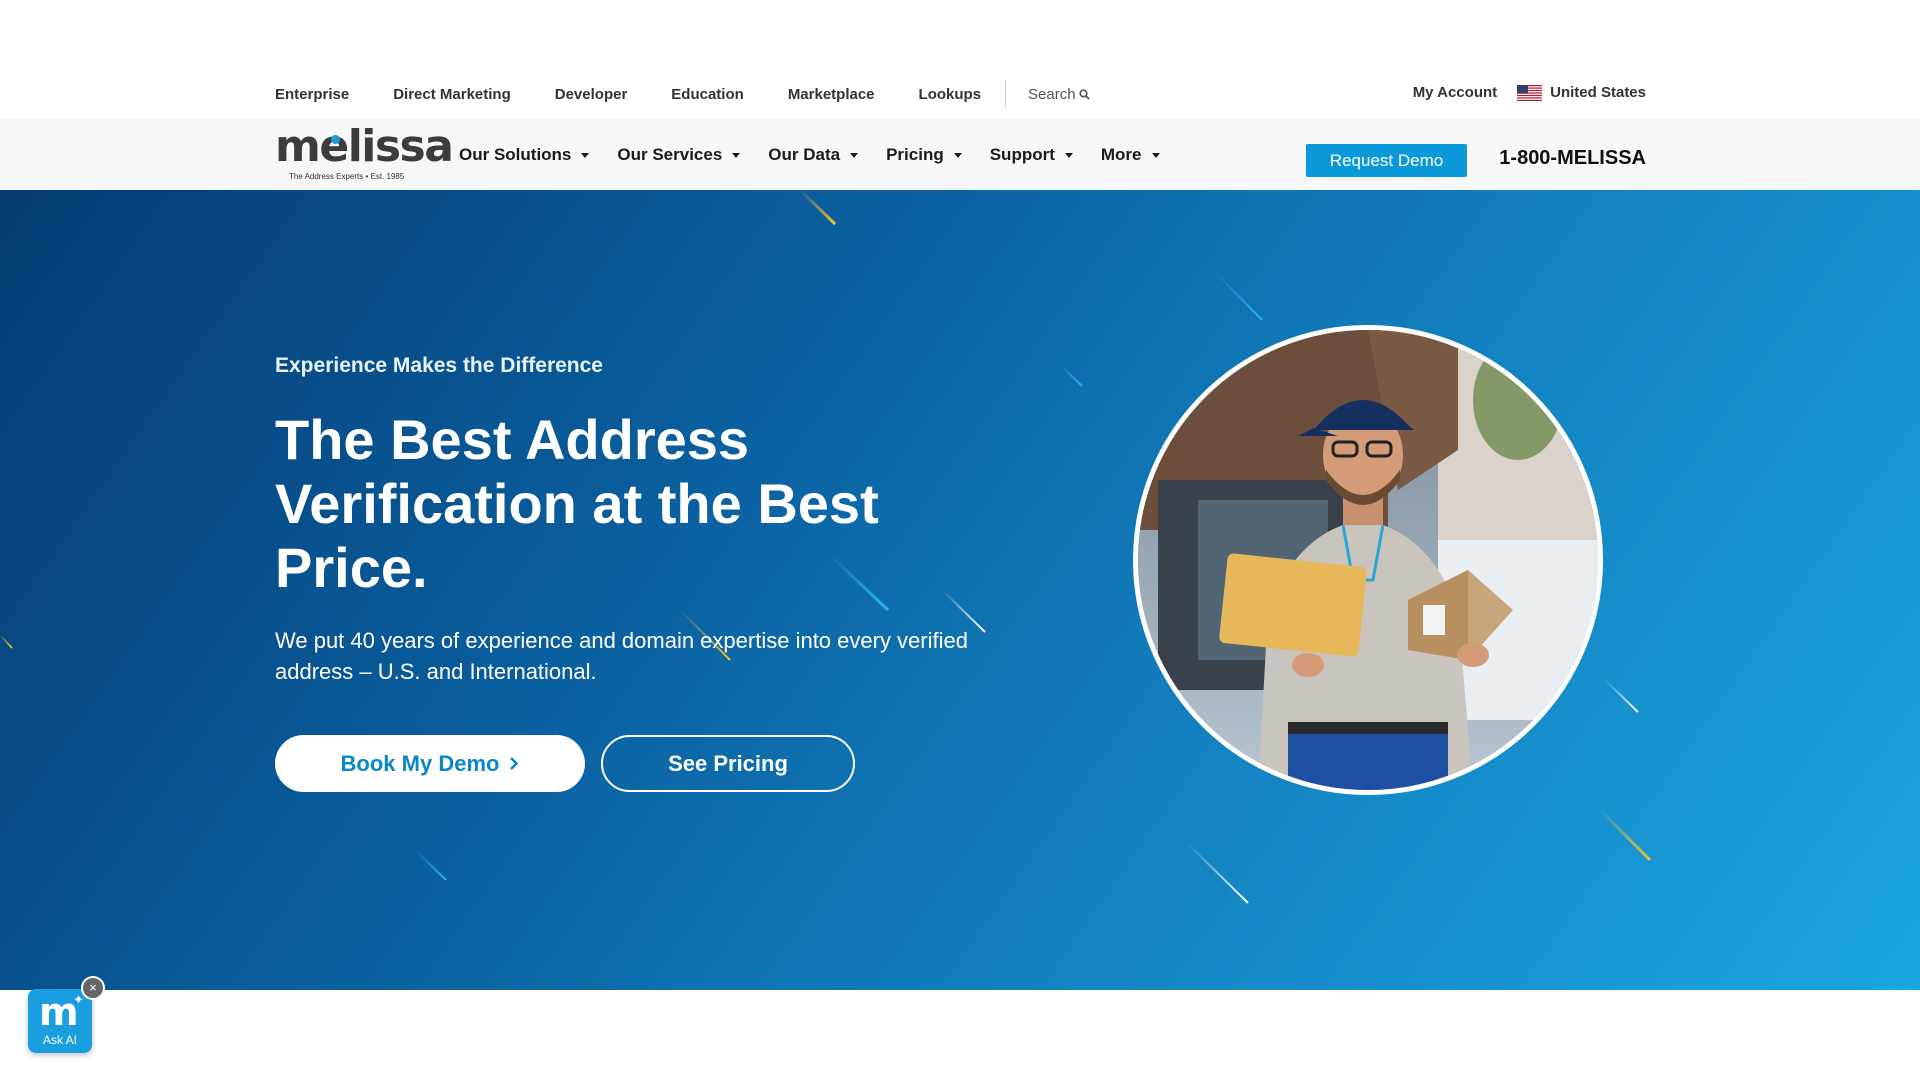 The height and width of the screenshot is (1080, 1920). What do you see at coordinates (591, 94) in the screenshot?
I see `utility-link-developer: Developer` at bounding box center [591, 94].